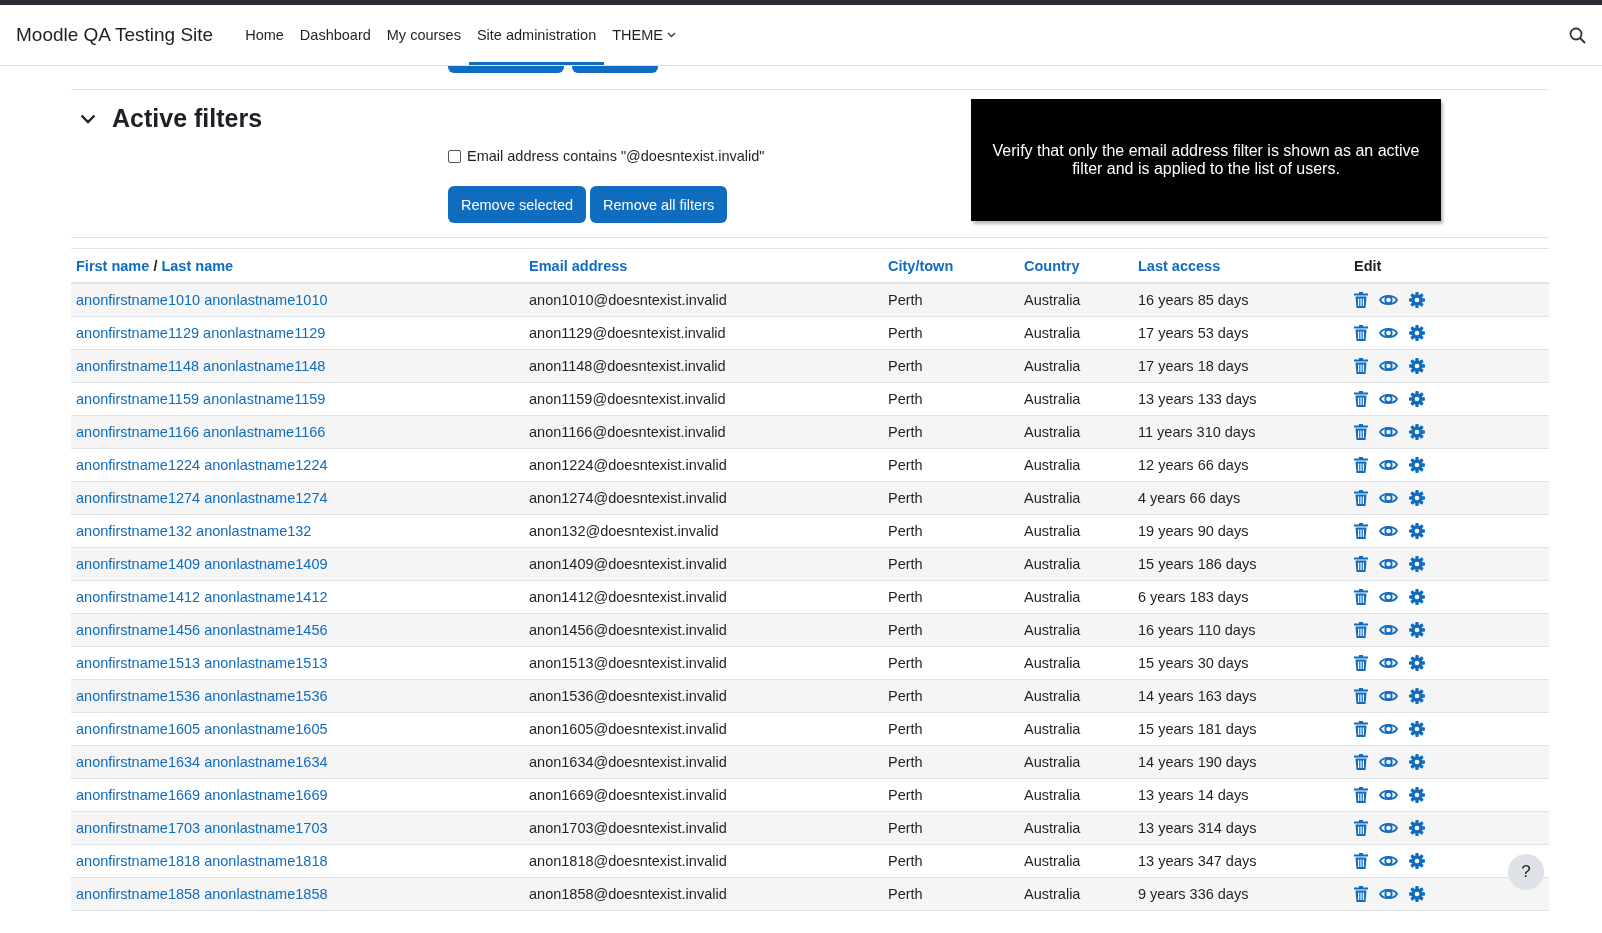 The width and height of the screenshot is (1602, 933). I want to click on sort-link: First name, so click(113, 265).